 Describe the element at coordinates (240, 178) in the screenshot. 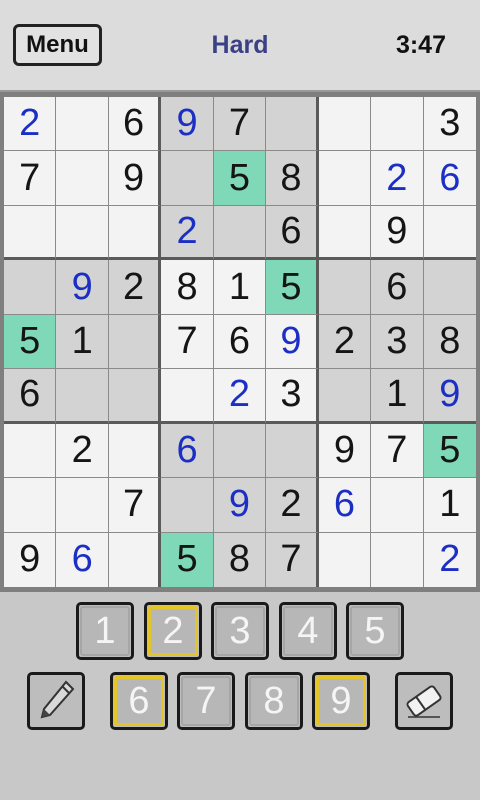

I see `cell-r2c5: 5` at that location.